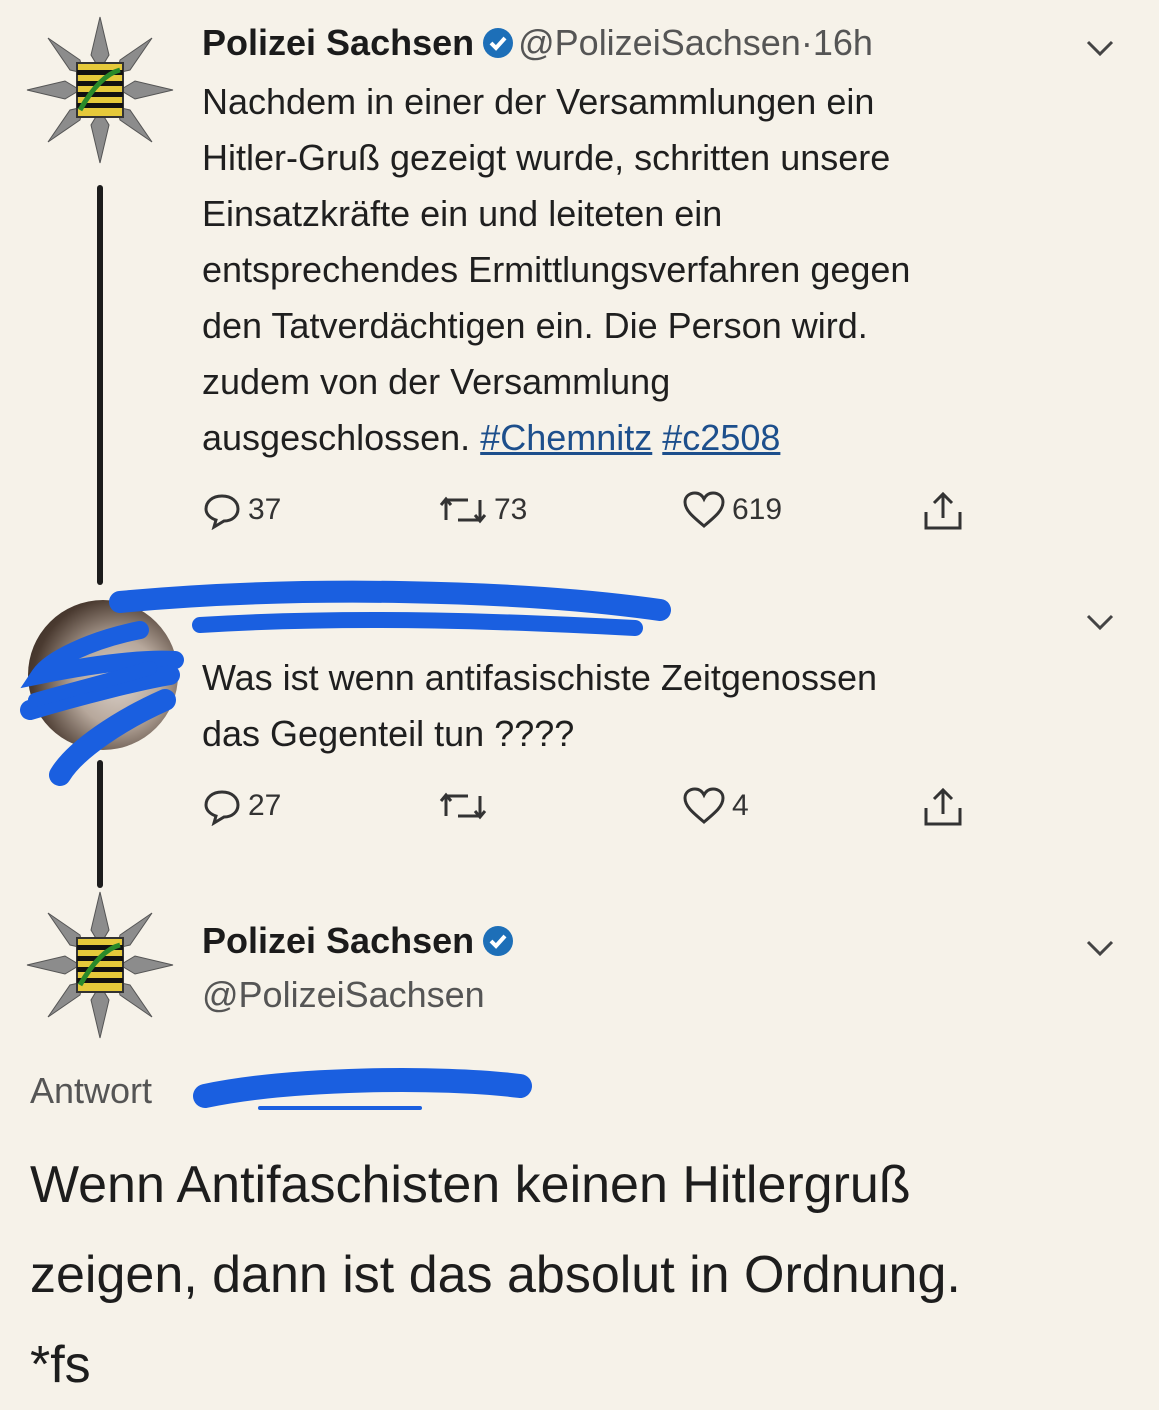  I want to click on retweet-button: 73, so click(482, 510).